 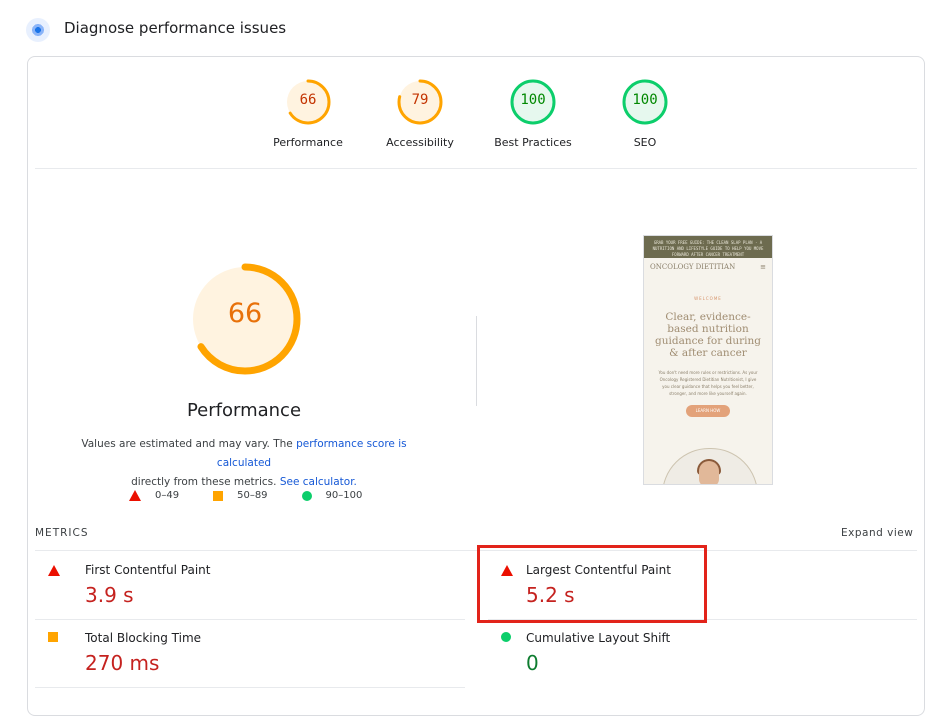 What do you see at coordinates (476, 361) in the screenshot?
I see `vertical-divider` at bounding box center [476, 361].